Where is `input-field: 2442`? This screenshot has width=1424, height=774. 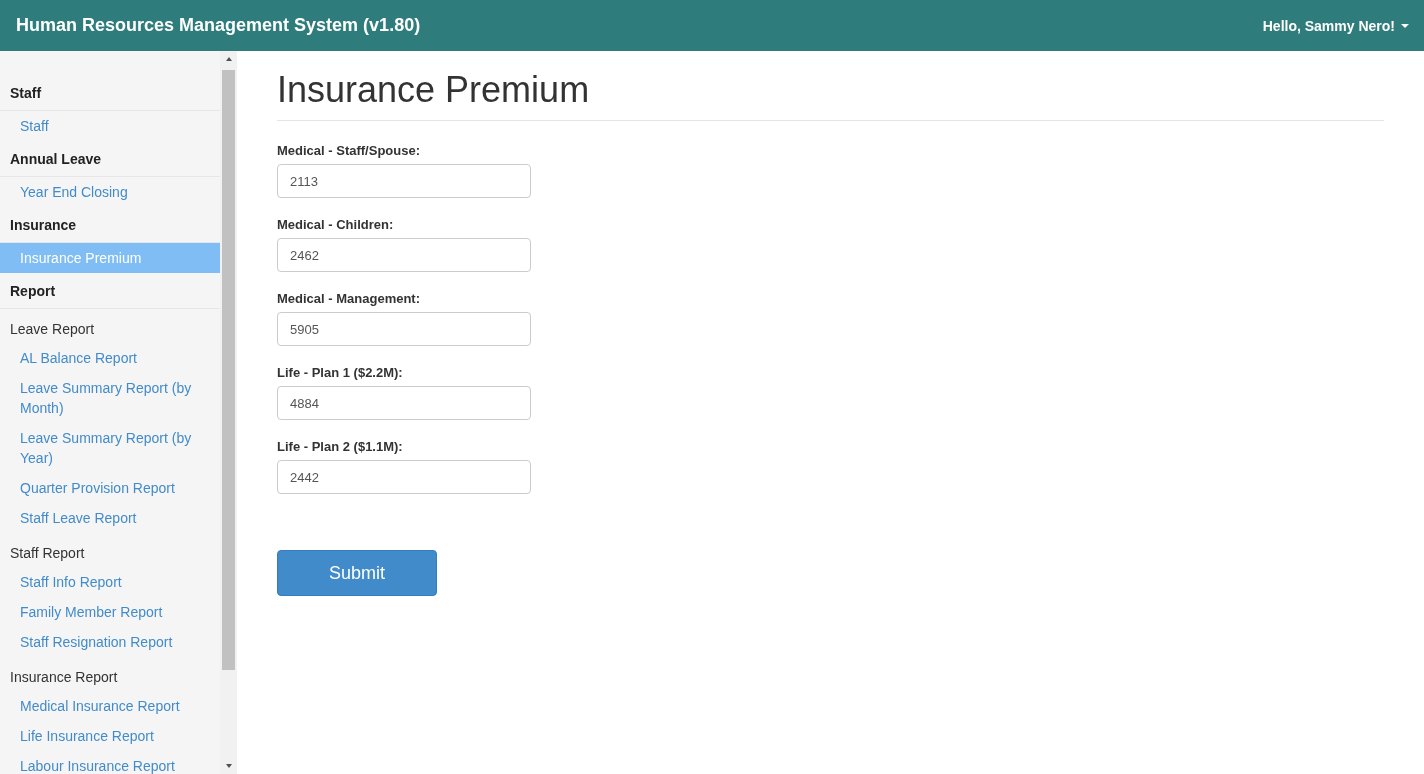
input-field: 2442 is located at coordinates (404, 477).